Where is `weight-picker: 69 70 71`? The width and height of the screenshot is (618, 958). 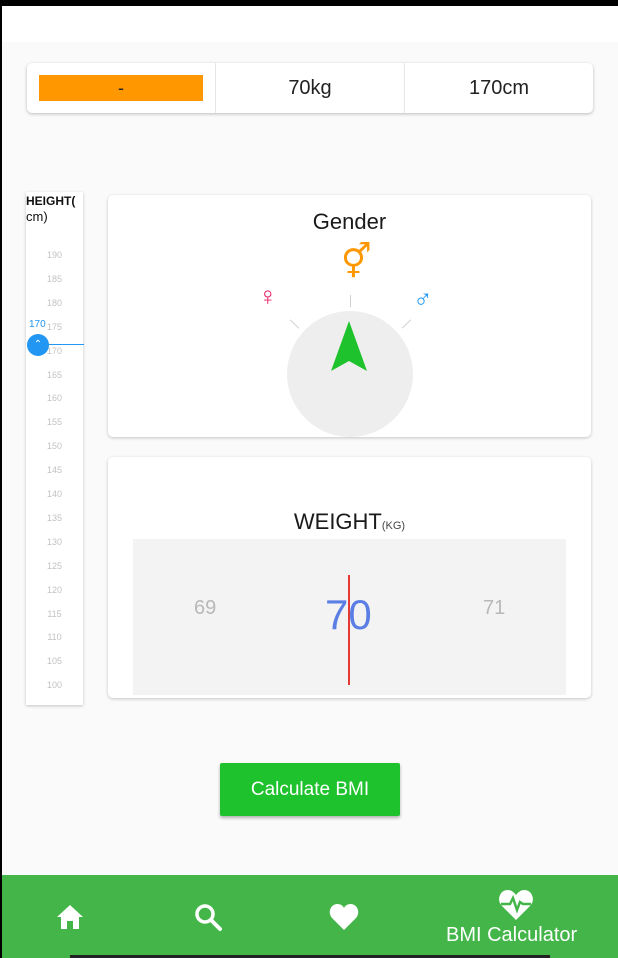 weight-picker: 69 70 71 is located at coordinates (349, 617).